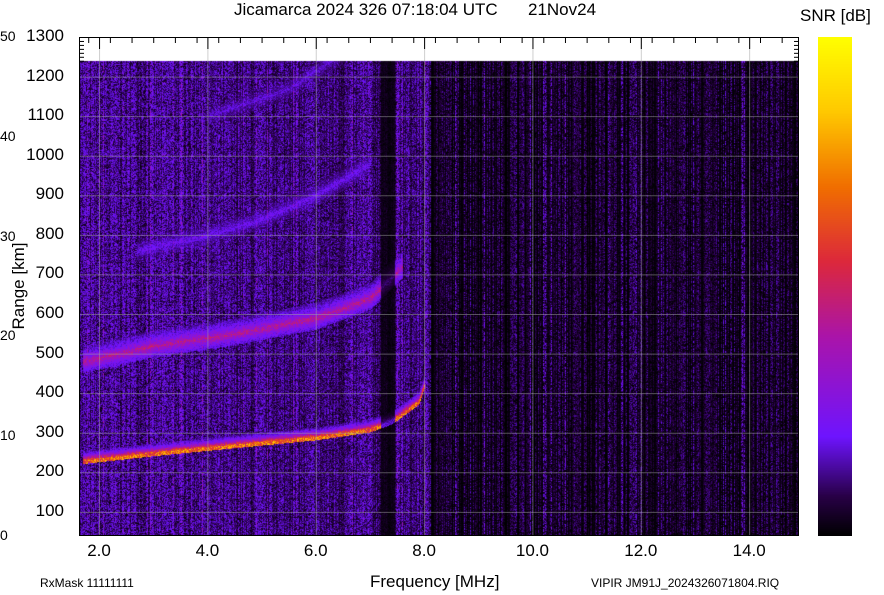  I want to click on x-tick-label: 8.0, so click(424, 550).